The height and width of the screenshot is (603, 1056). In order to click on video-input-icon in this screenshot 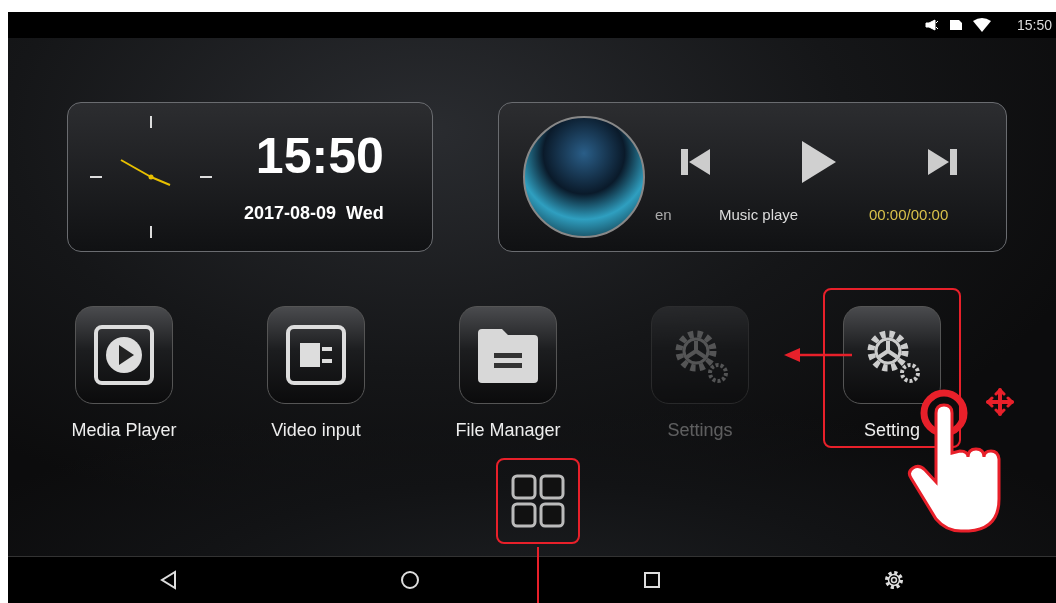, I will do `click(316, 355)`.